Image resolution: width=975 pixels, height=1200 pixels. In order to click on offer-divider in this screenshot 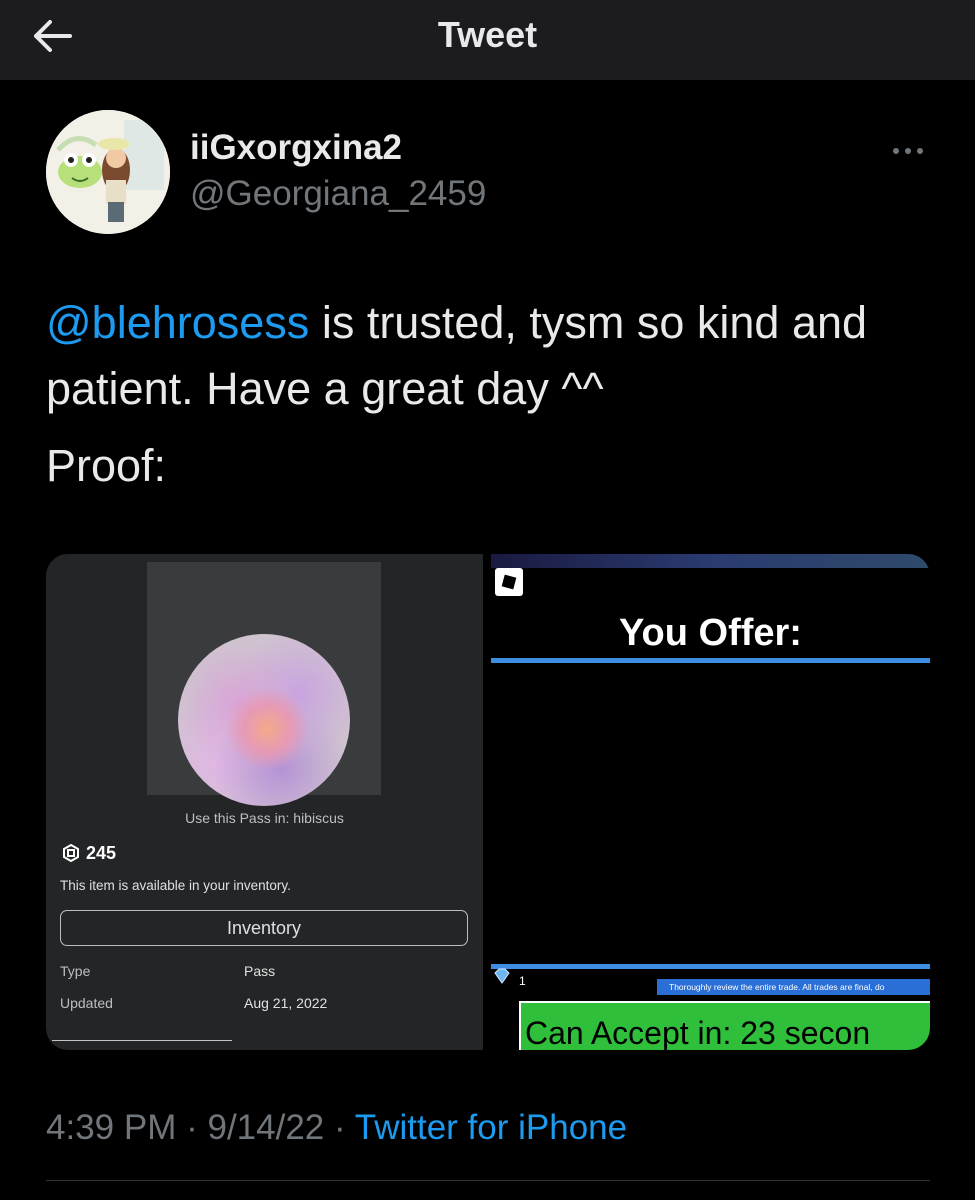, I will do `click(710, 660)`.